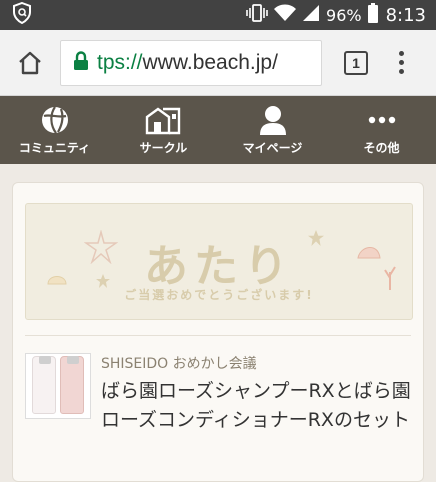 Image resolution: width=436 pixels, height=482 pixels. I want to click on vibrate-icon, so click(257, 15).